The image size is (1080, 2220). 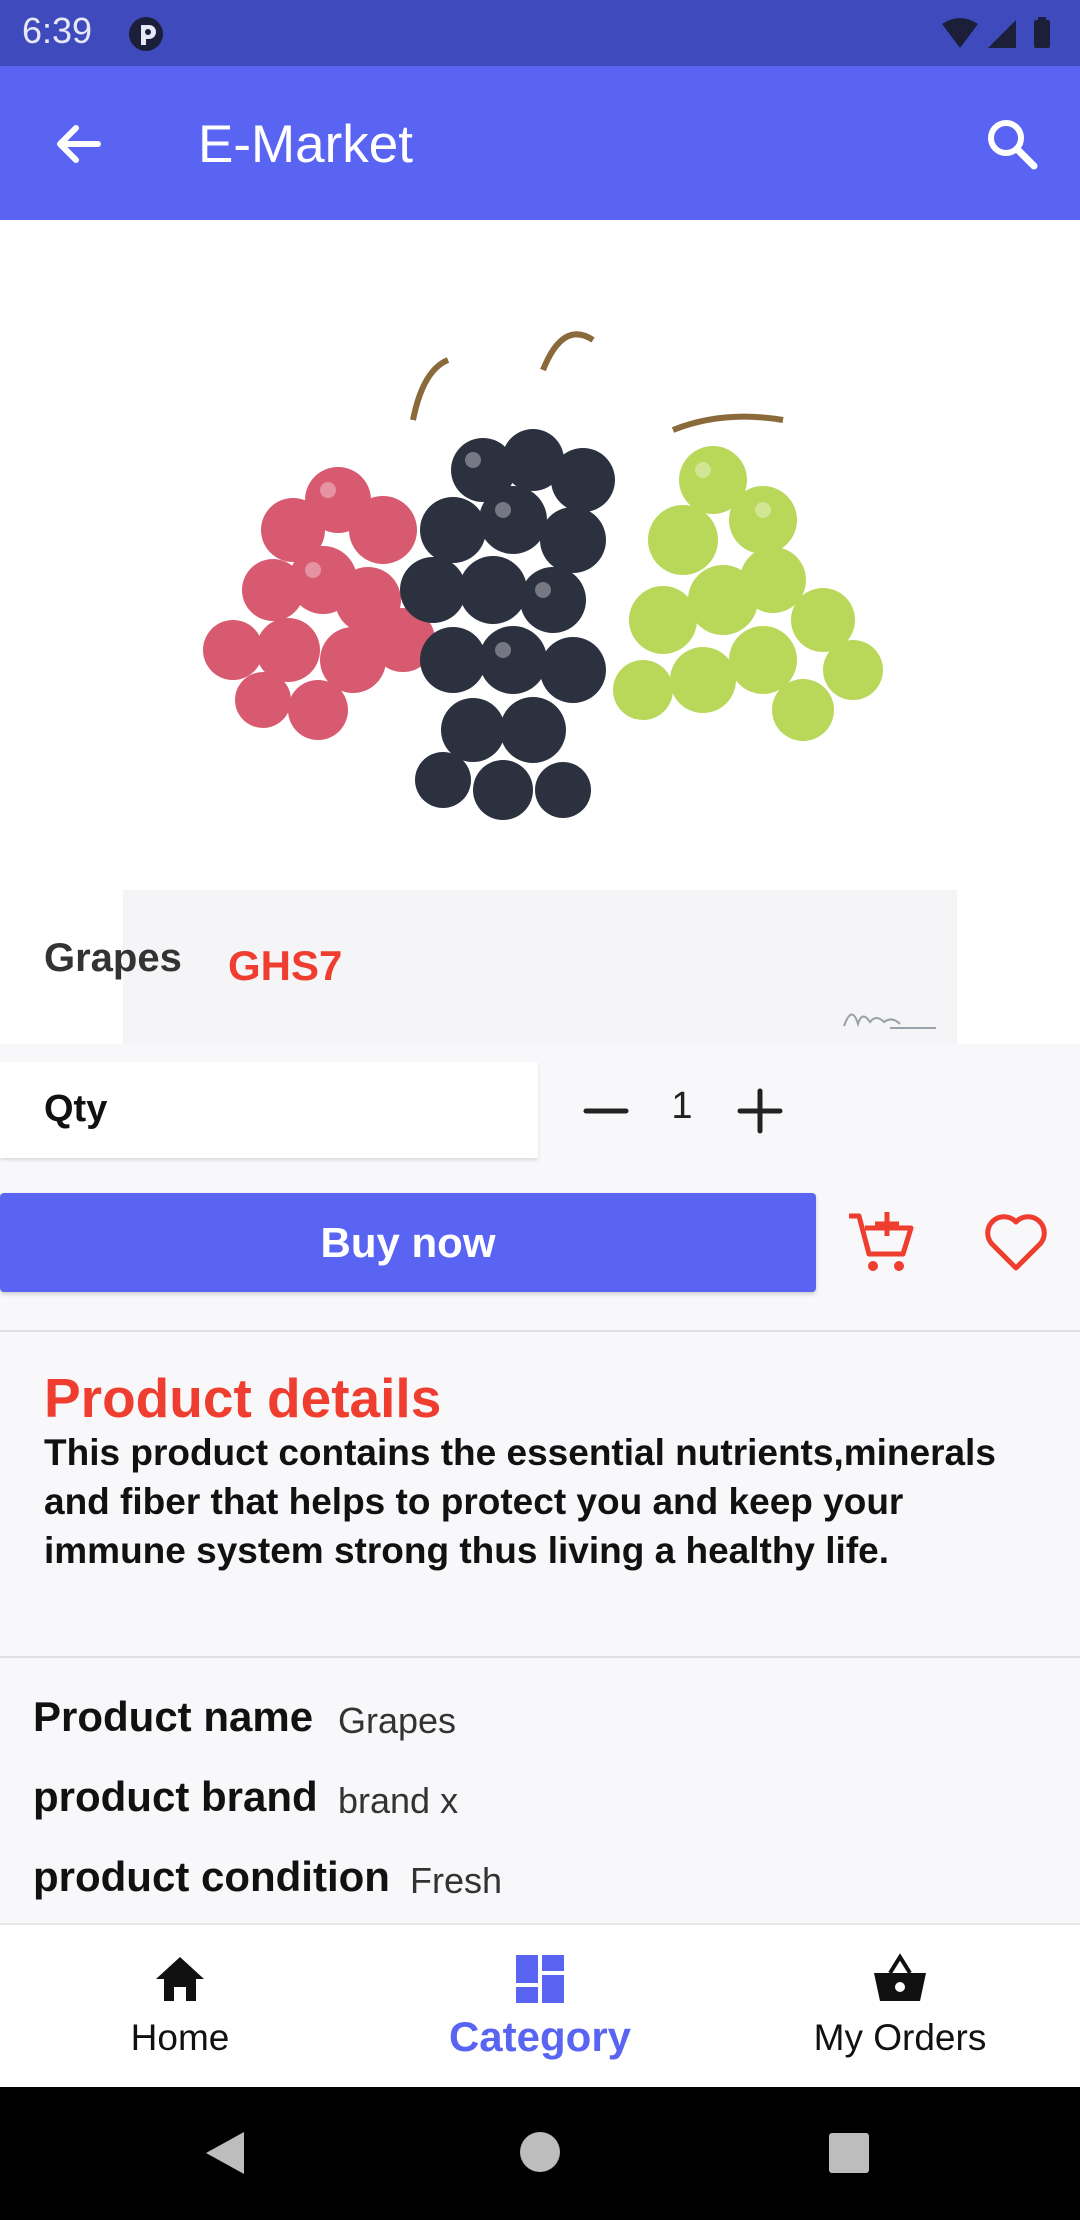 I want to click on app-bar, so click(x=540, y=143).